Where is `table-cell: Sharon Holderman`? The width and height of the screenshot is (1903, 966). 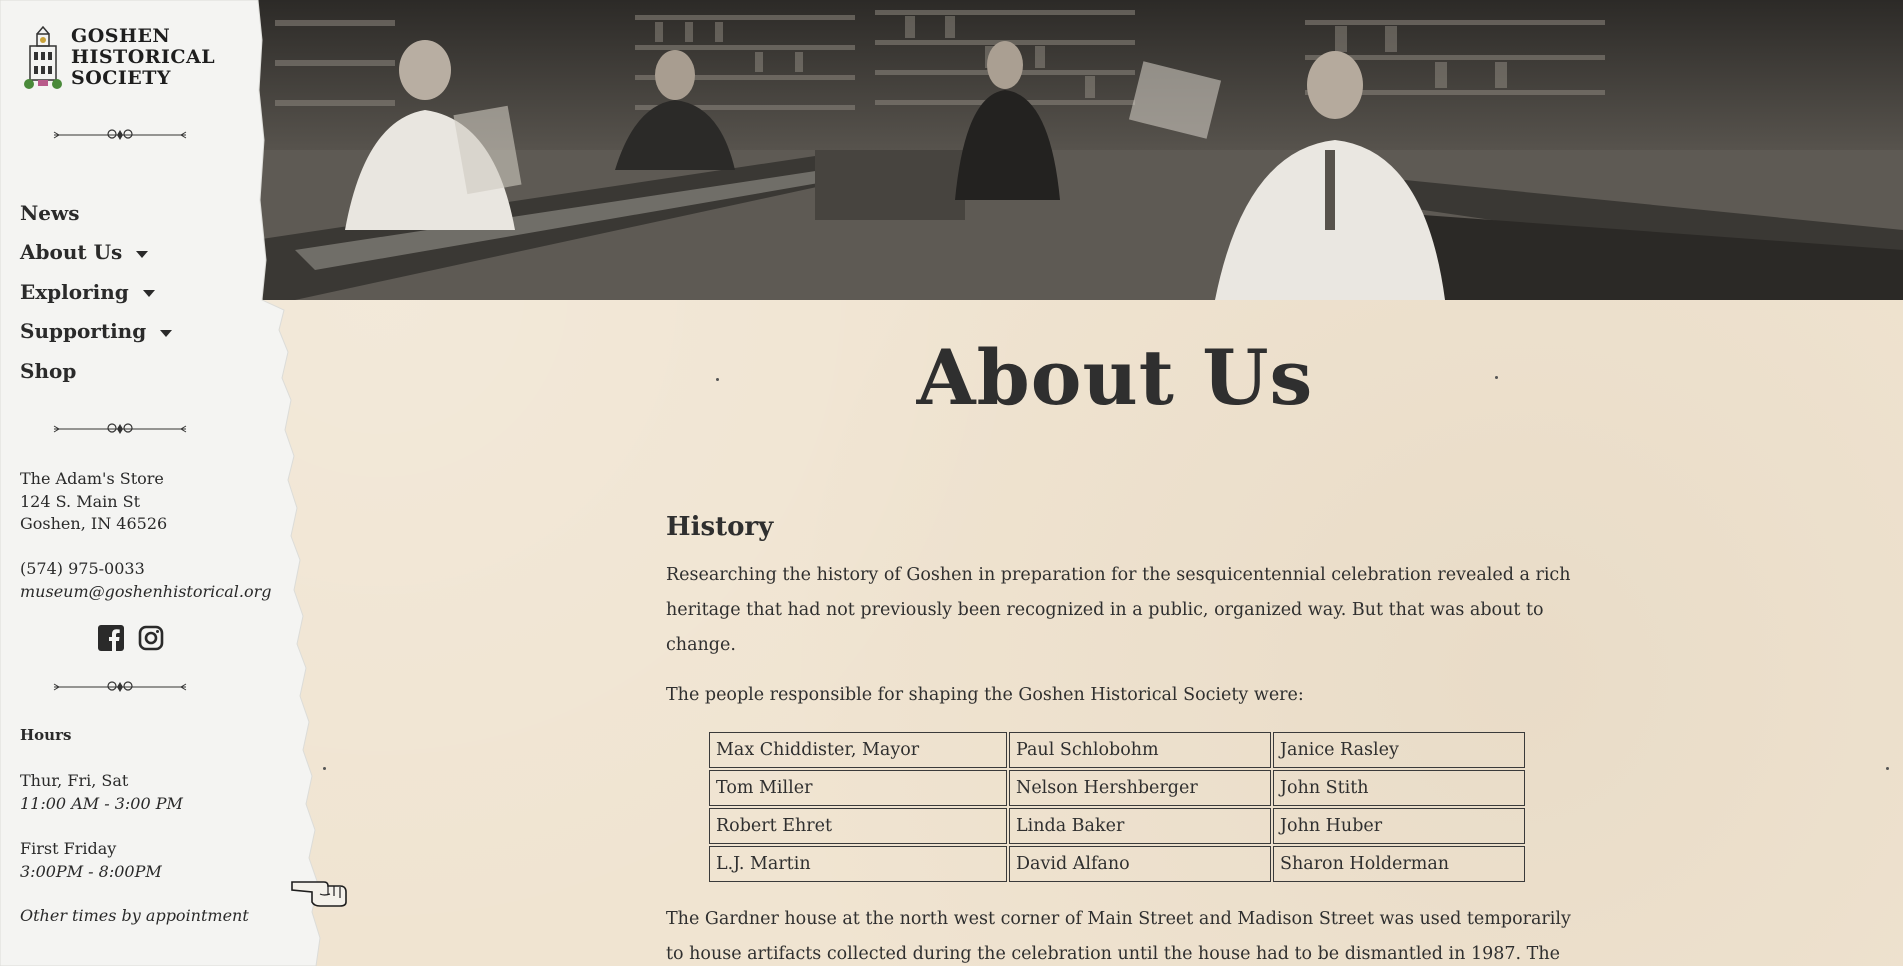 table-cell: Sharon Holderman is located at coordinates (1399, 864).